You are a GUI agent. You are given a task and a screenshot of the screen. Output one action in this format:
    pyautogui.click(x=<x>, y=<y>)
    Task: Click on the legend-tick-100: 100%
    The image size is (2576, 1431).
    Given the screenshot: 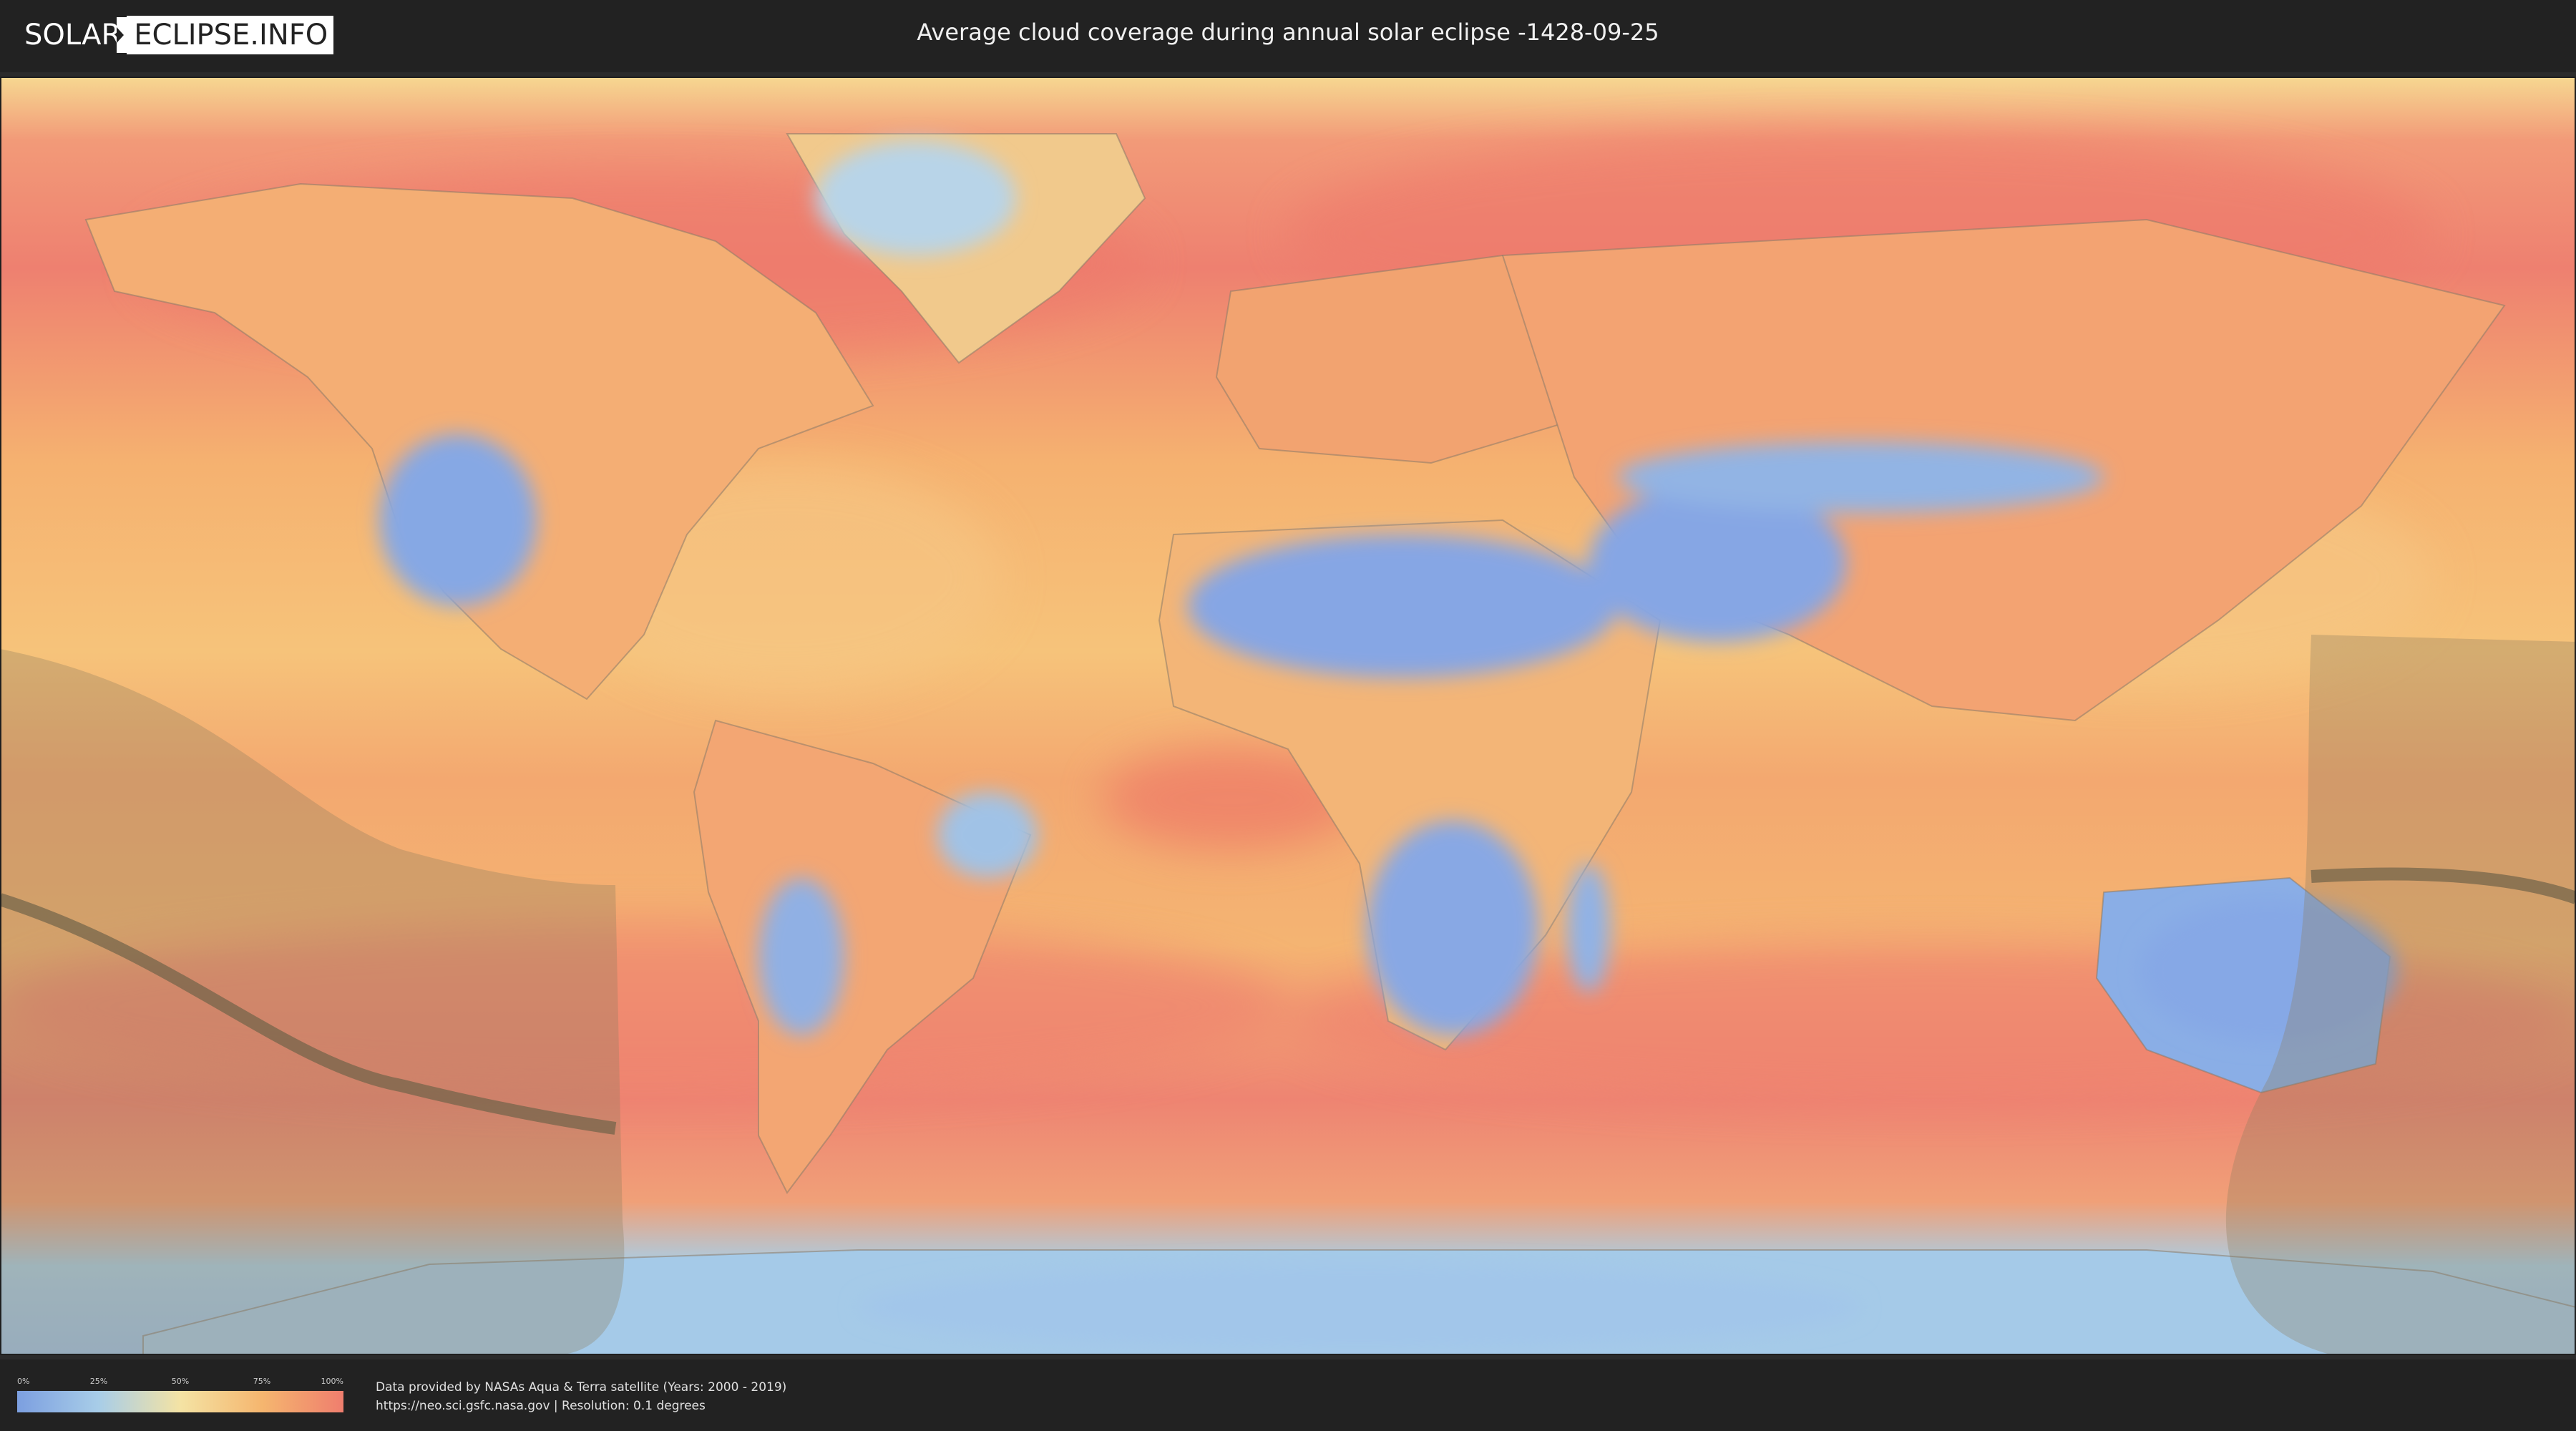 What is the action you would take?
    pyautogui.click(x=332, y=1382)
    